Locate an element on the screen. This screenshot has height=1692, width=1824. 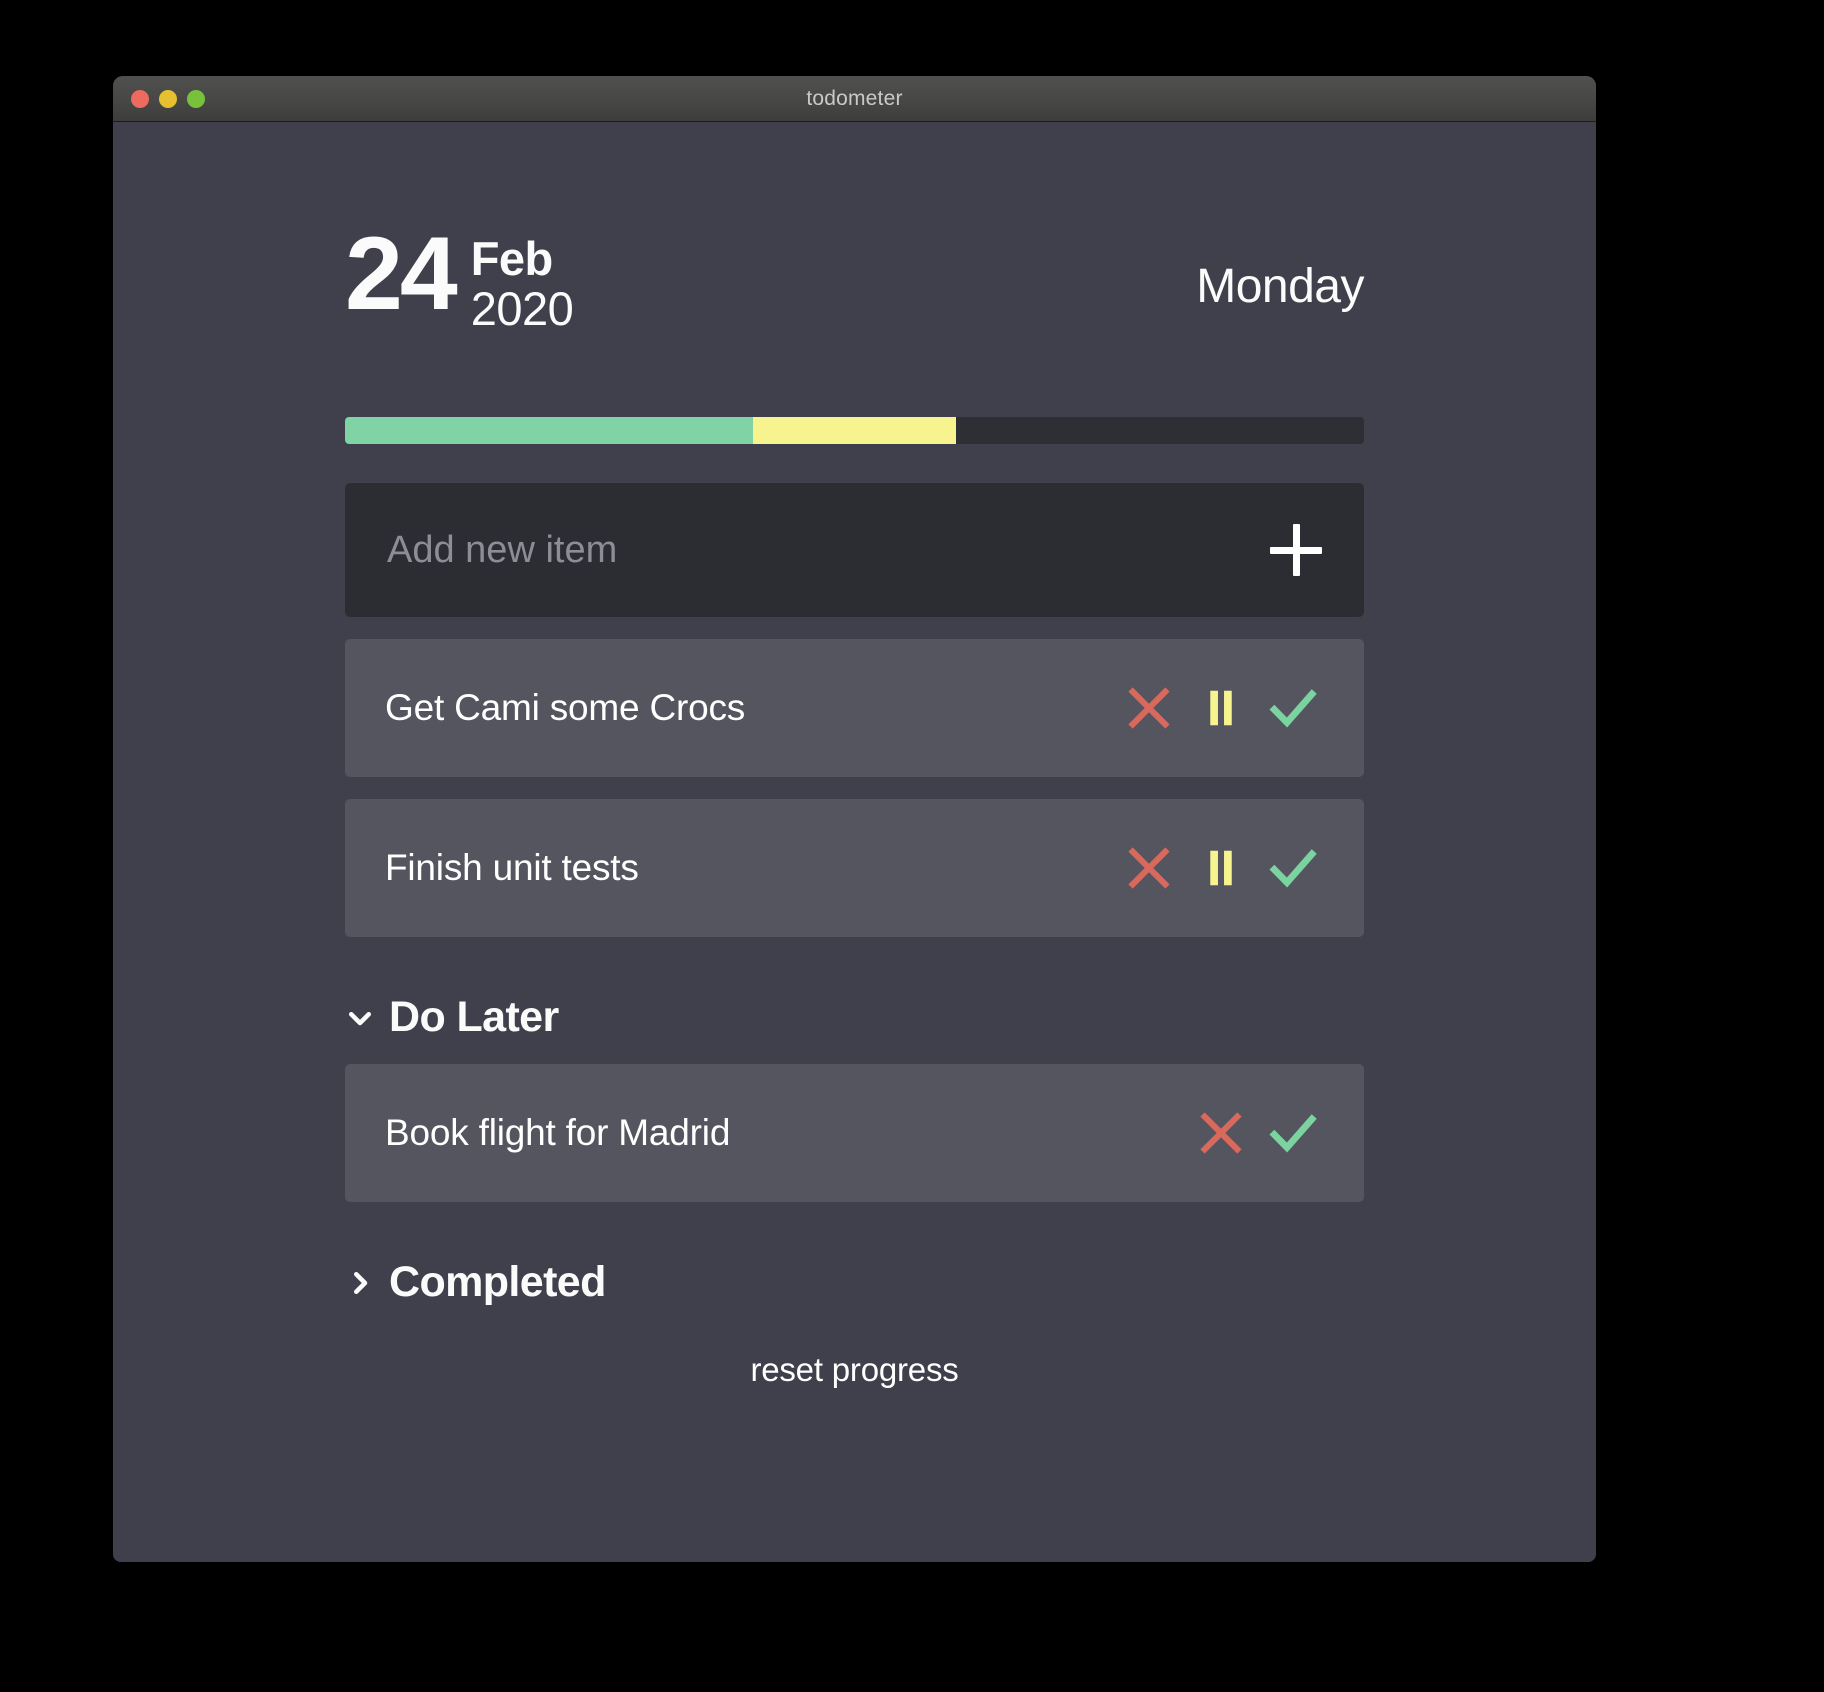
window-title: todometer is located at coordinates (854, 98).